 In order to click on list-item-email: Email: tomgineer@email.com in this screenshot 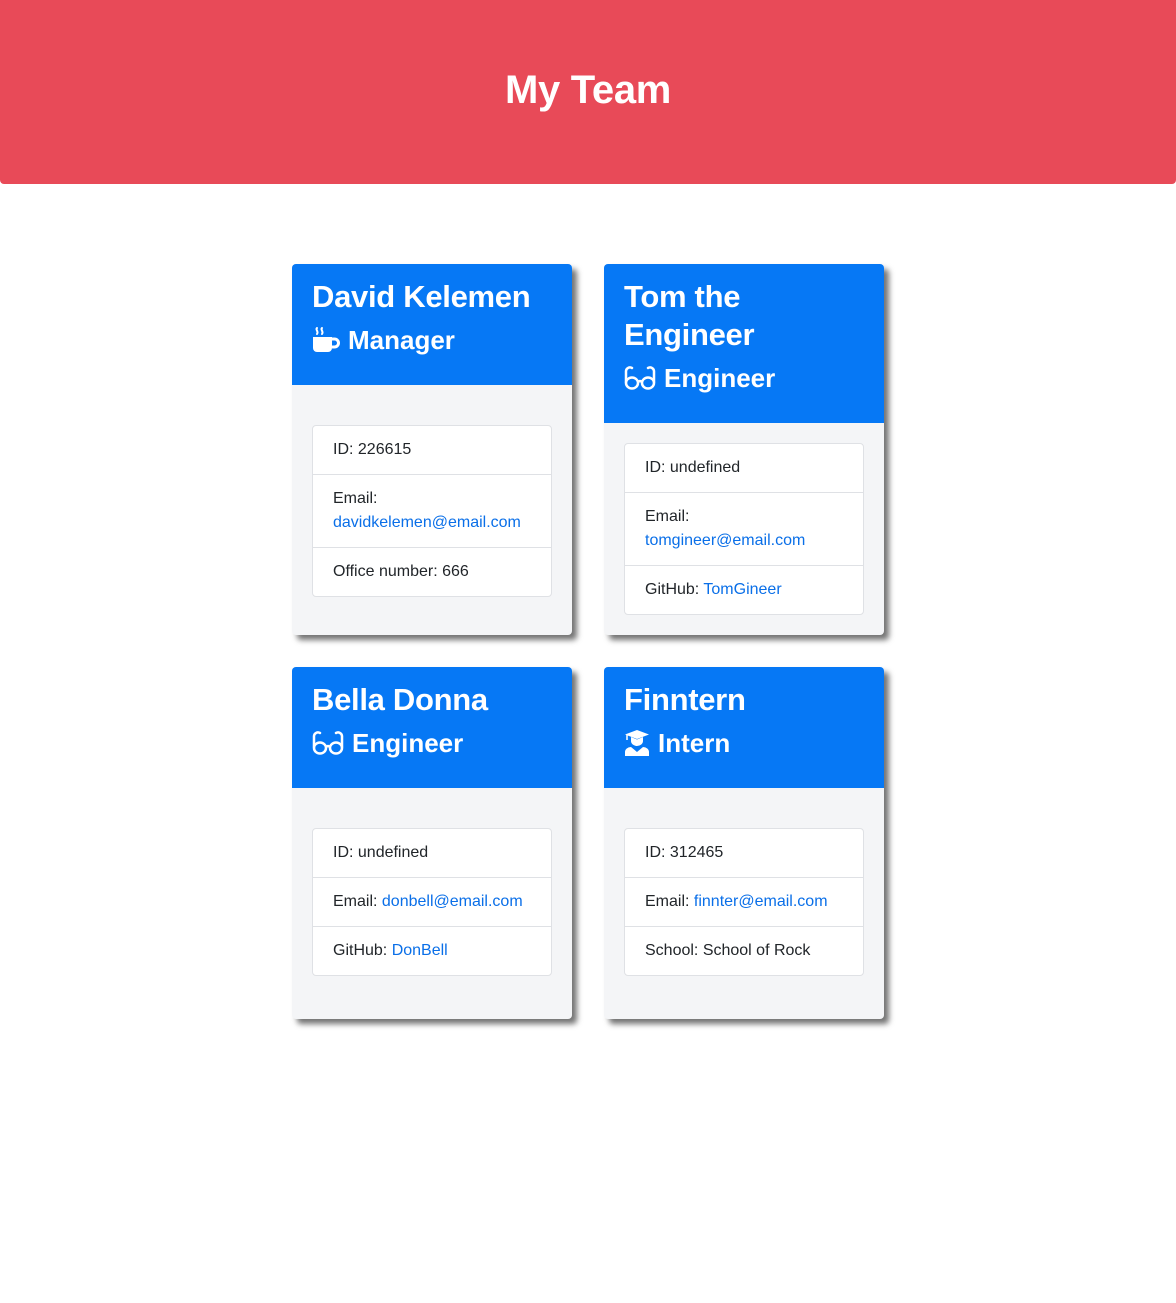, I will do `click(744, 528)`.